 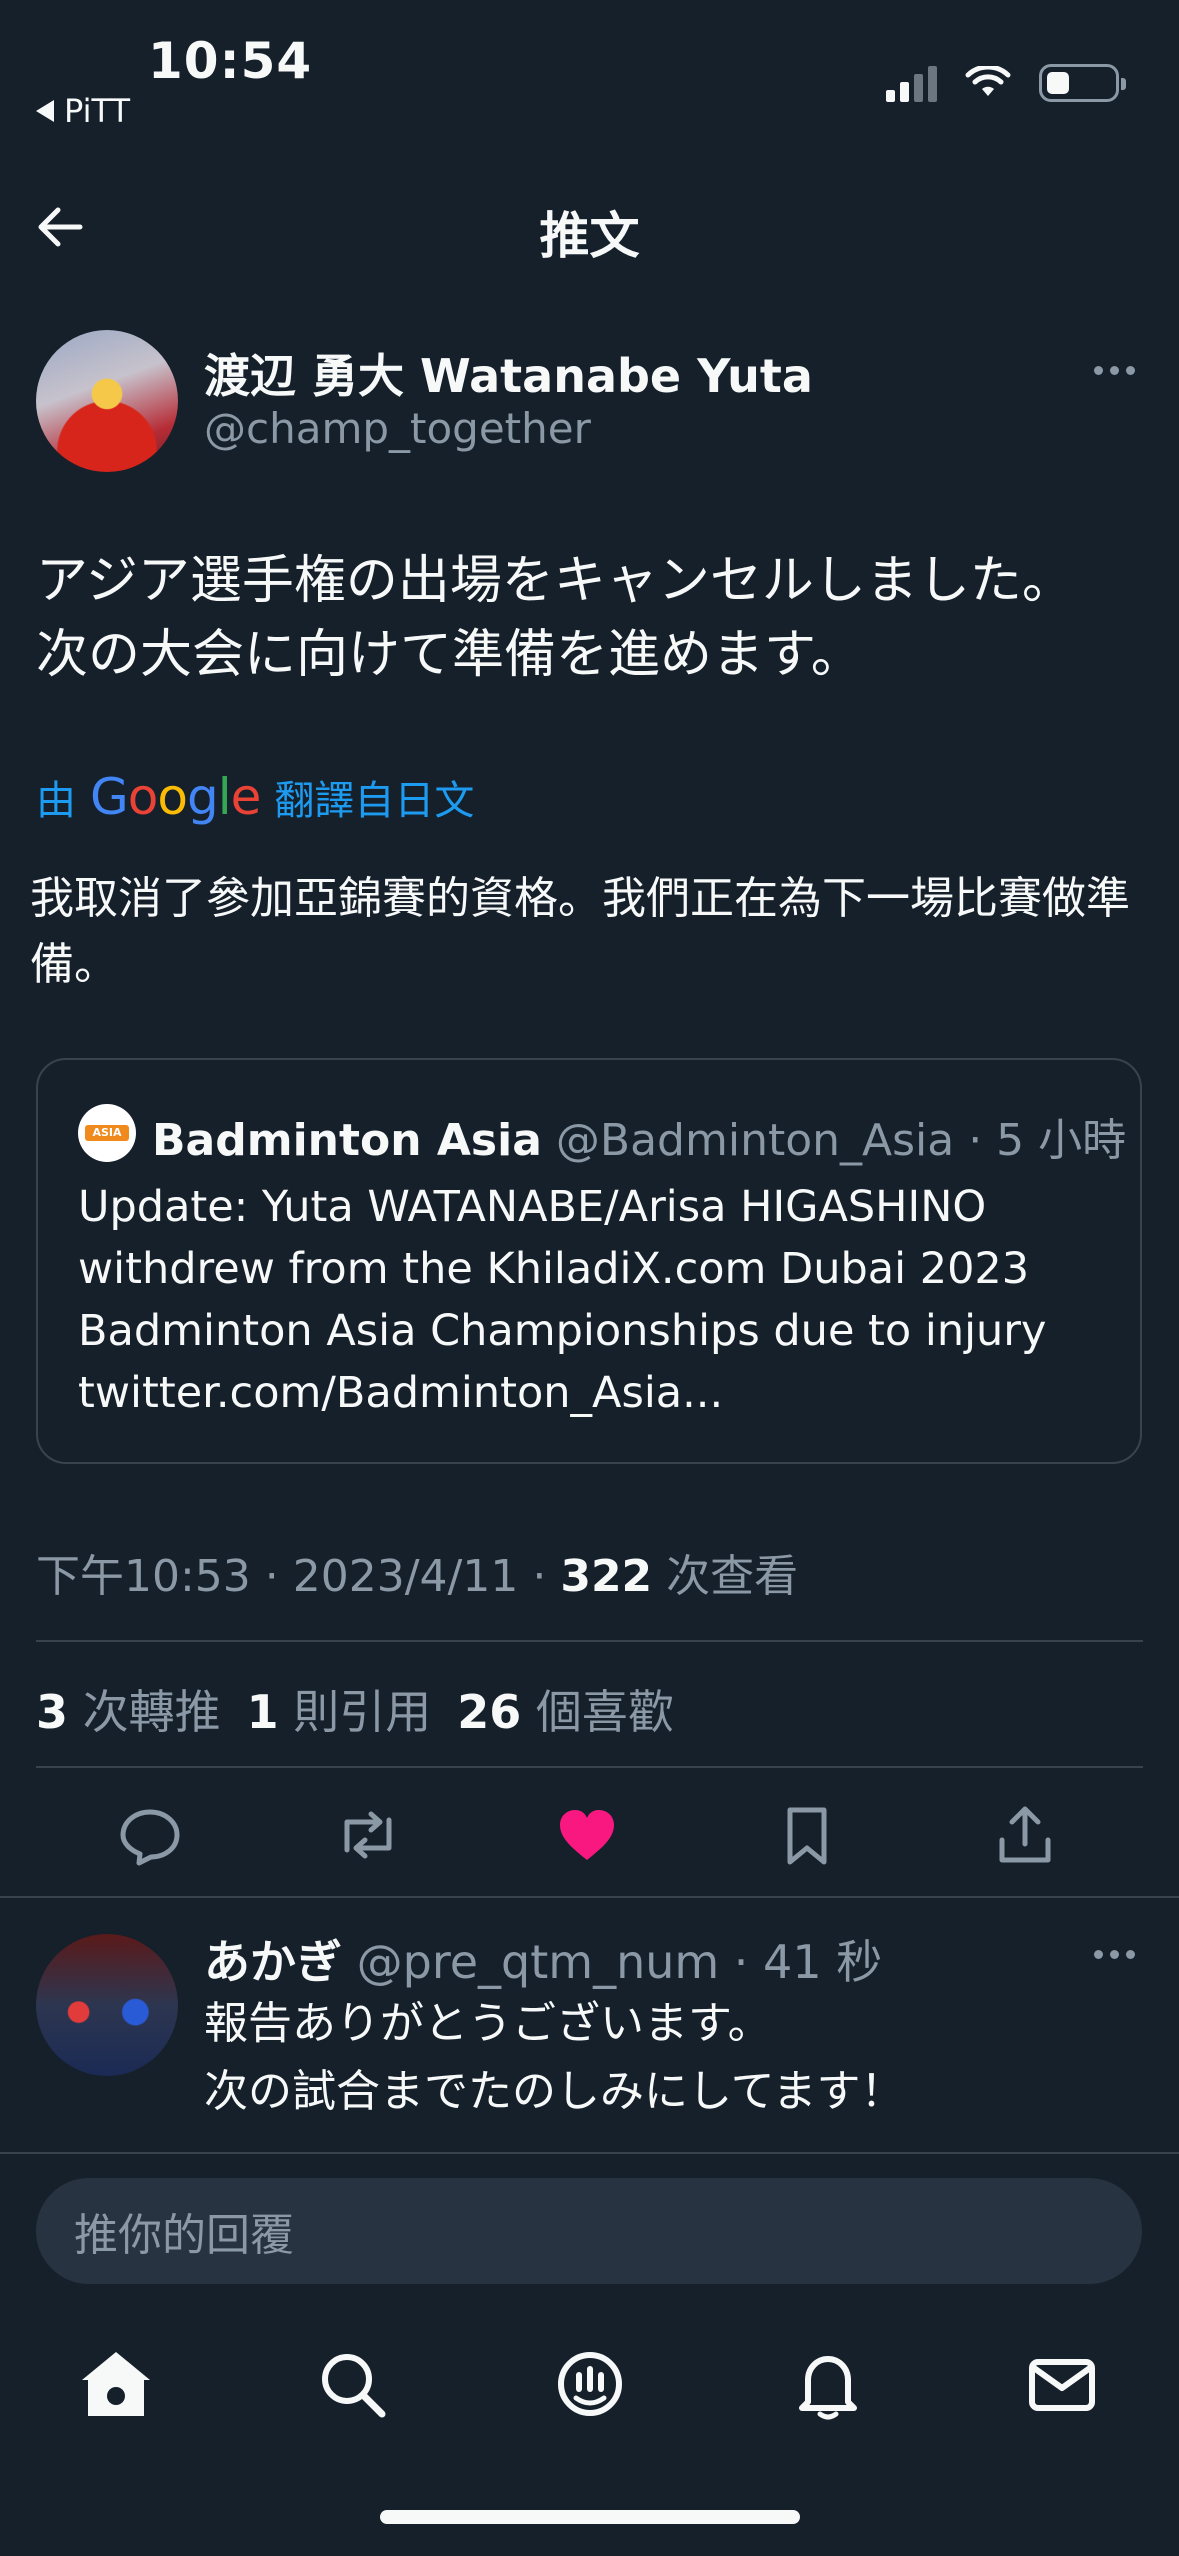 I want to click on composer-placeholder: 推你的回覆, so click(x=184, y=2235).